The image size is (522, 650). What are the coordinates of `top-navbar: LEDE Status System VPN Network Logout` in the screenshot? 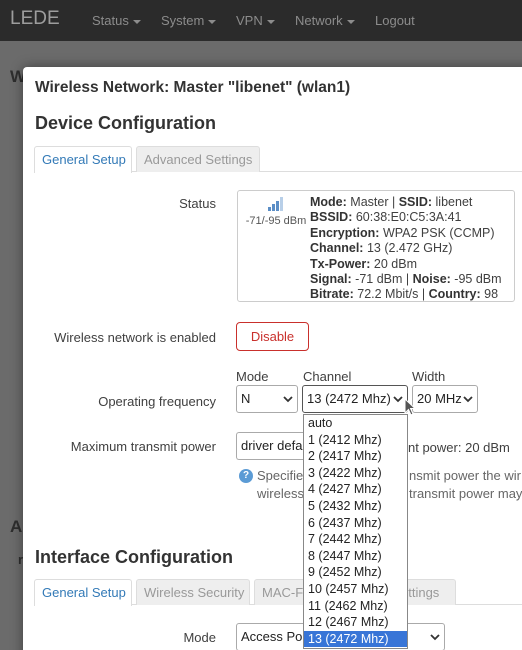 It's located at (261, 20).